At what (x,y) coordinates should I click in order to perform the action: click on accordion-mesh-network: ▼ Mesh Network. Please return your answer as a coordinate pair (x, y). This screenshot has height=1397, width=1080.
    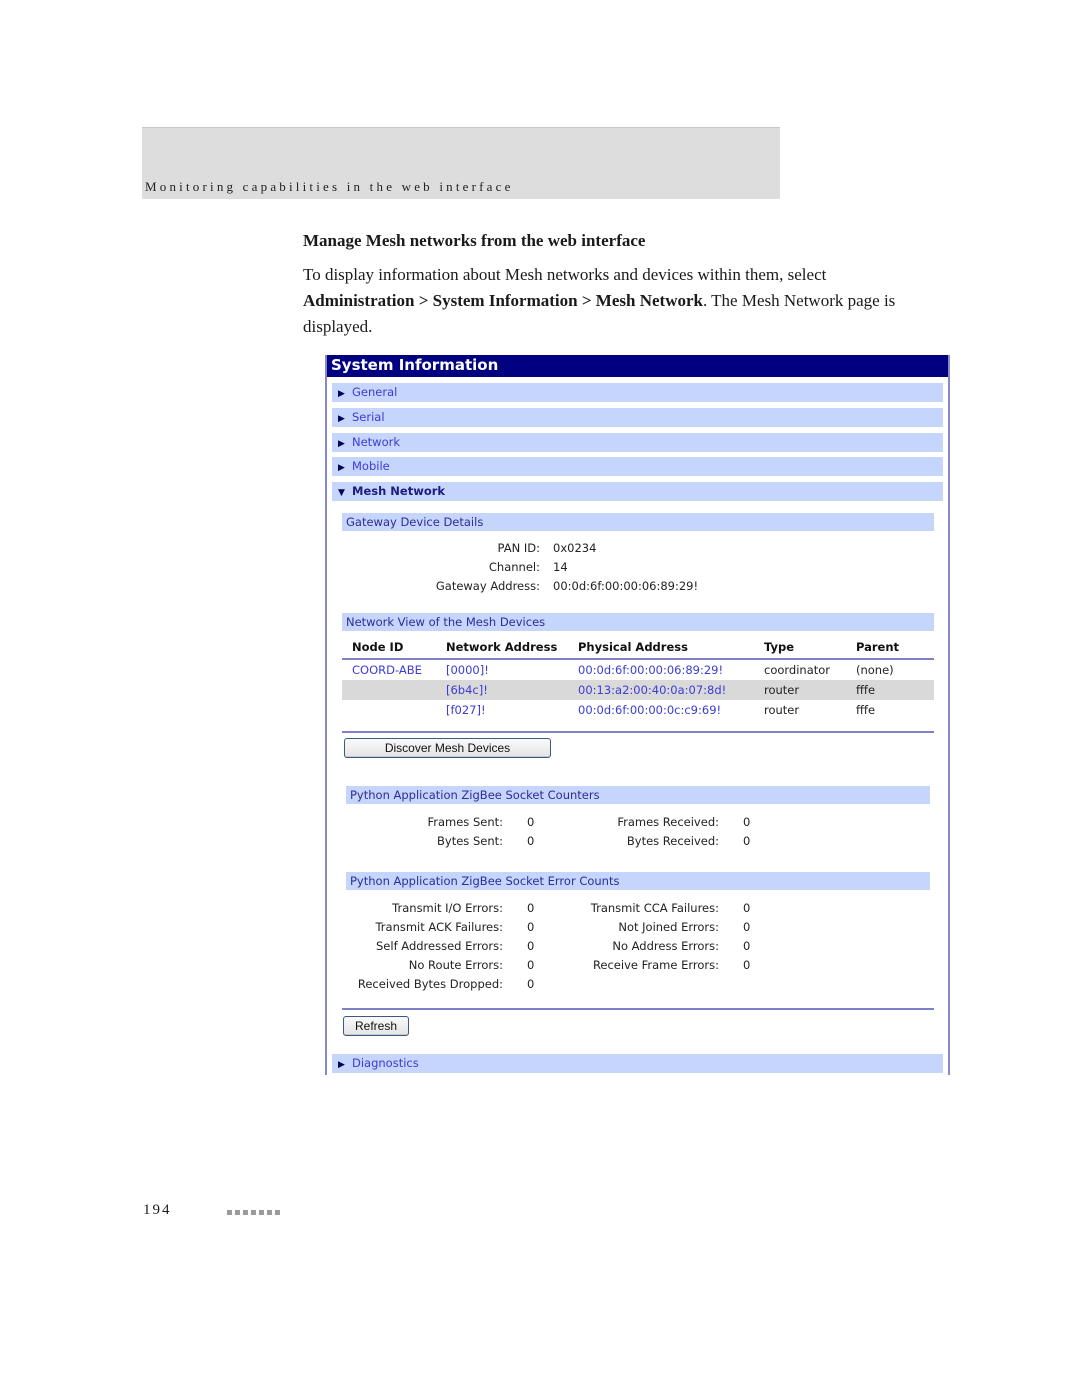
    Looking at the image, I should click on (637, 491).